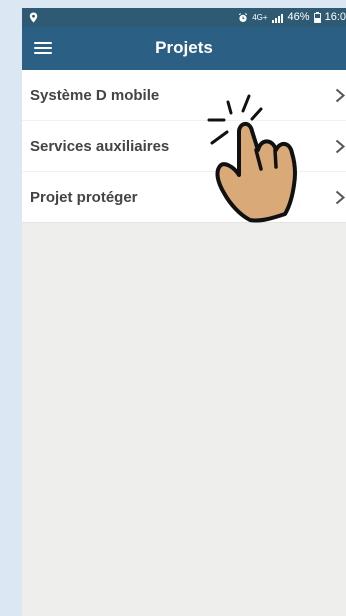 The width and height of the screenshot is (346, 616). I want to click on project-item: Projet protéger, so click(184, 197).